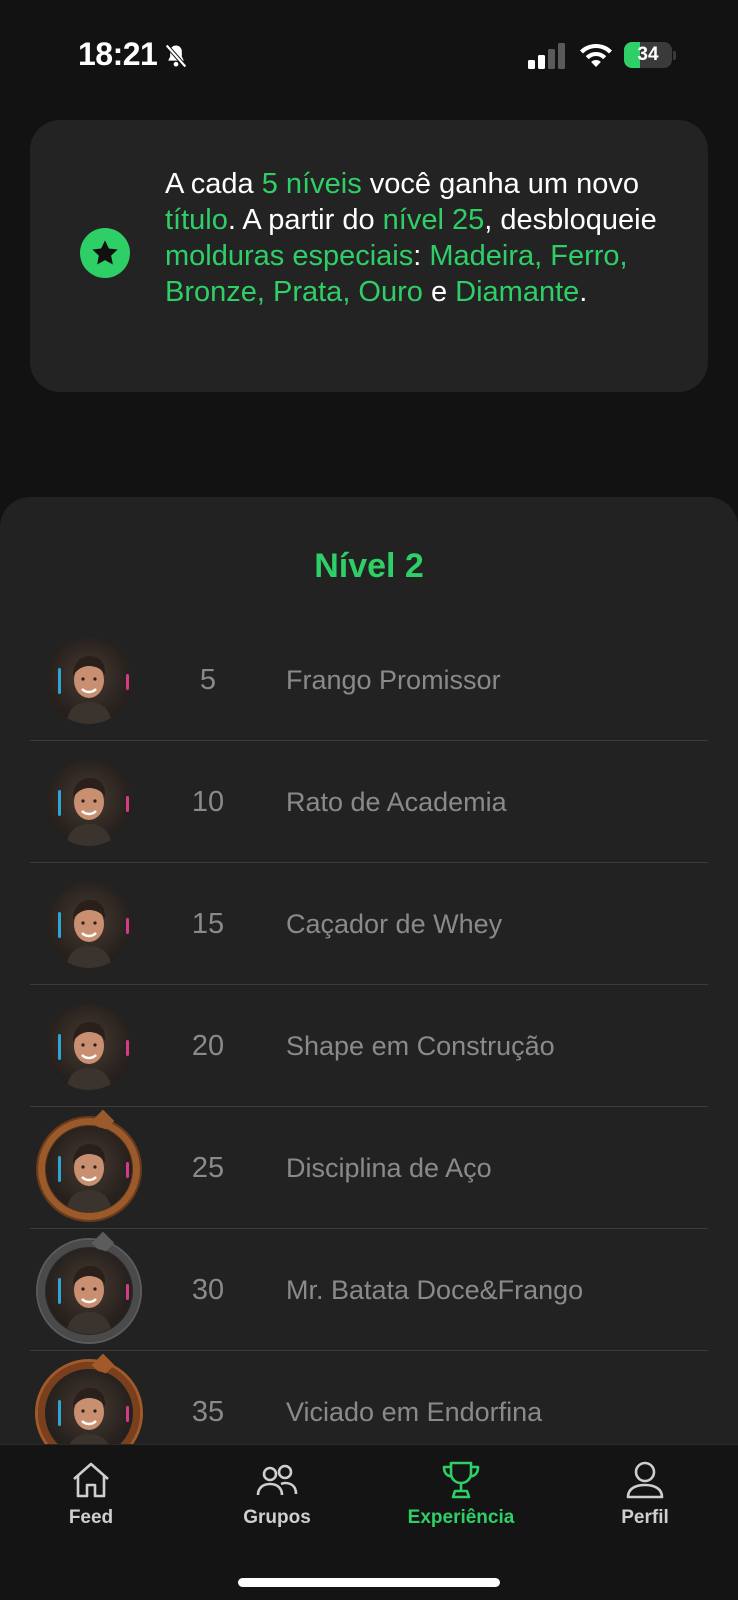  What do you see at coordinates (439, 292) in the screenshot?
I see `info-text-segment: e` at bounding box center [439, 292].